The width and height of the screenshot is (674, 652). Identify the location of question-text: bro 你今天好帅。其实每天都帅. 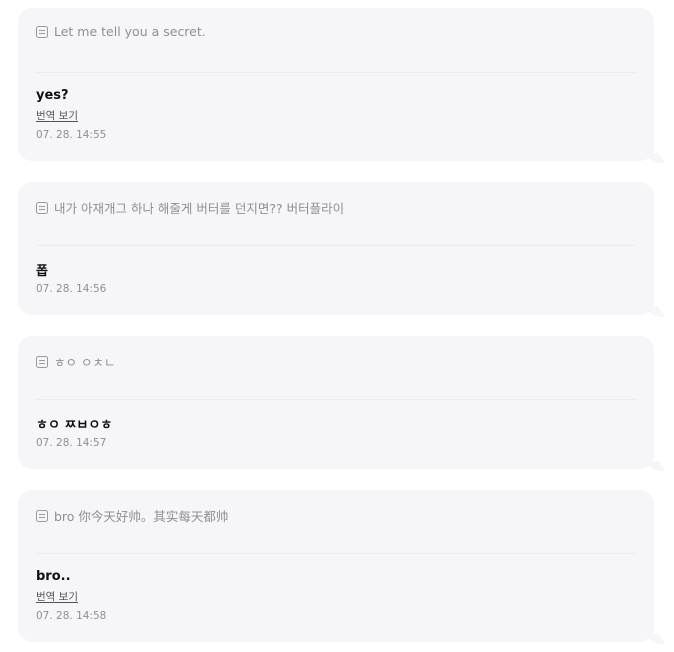
(141, 516).